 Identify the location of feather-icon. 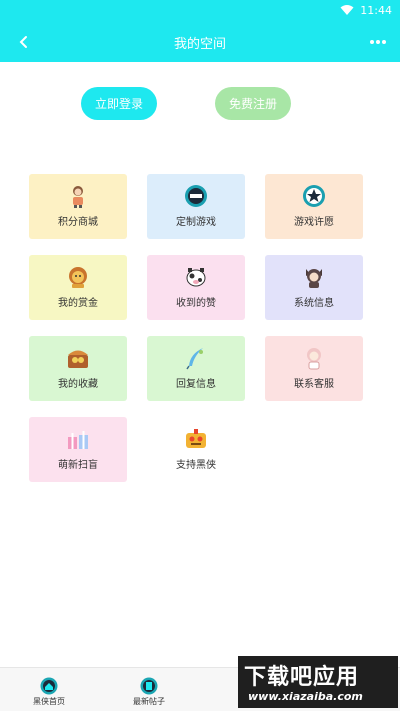
(194, 359).